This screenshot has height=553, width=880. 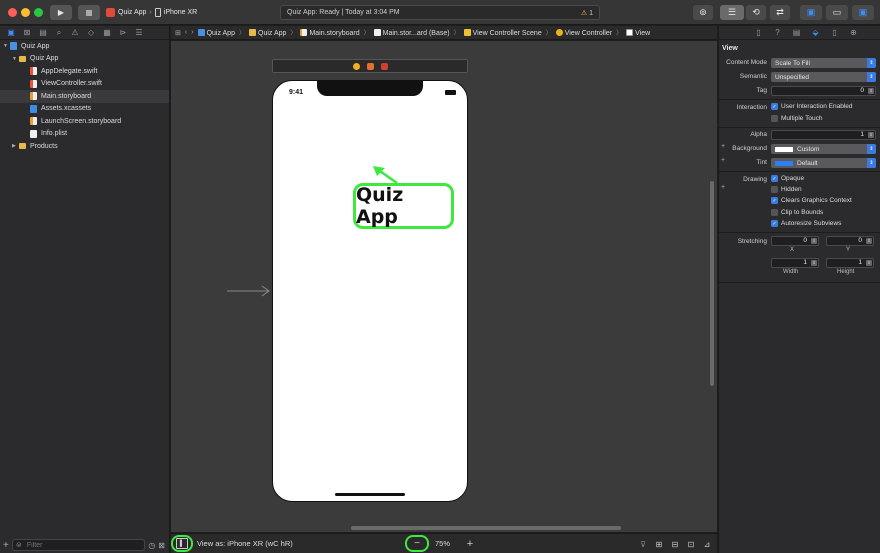 I want to click on tree-item-label: AppDelegate.swift, so click(x=69, y=71).